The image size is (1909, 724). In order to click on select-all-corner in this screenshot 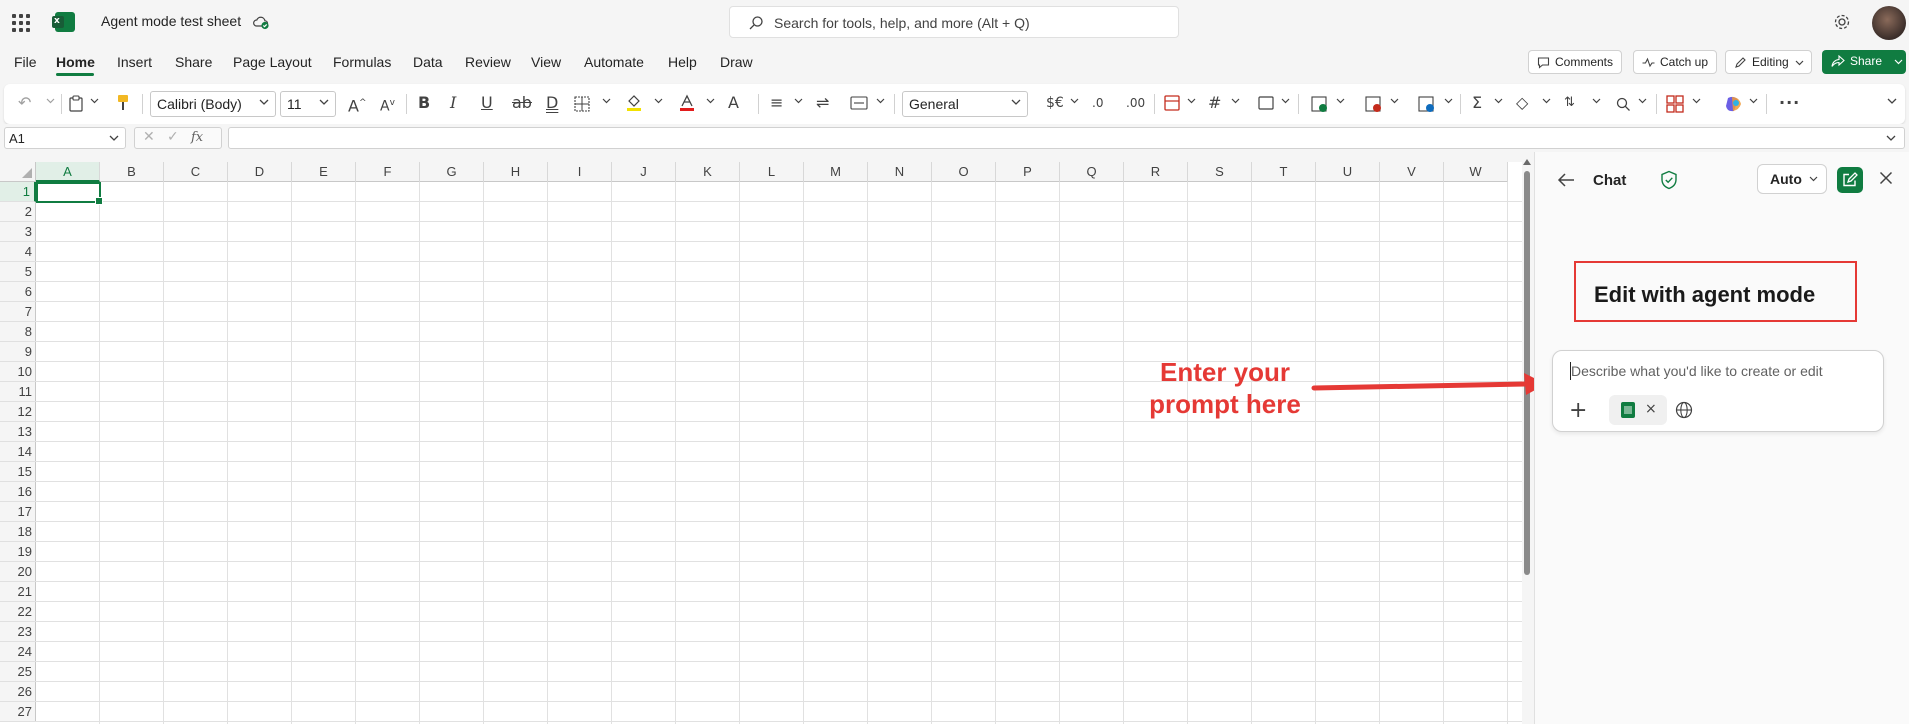, I will do `click(18, 172)`.